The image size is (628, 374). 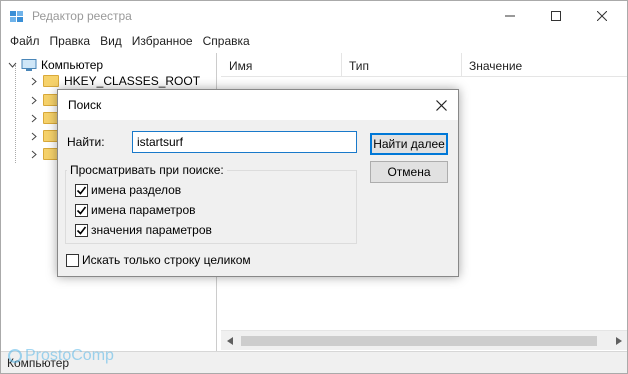 What do you see at coordinates (226, 42) in the screenshot?
I see `menu-help: Справка` at bounding box center [226, 42].